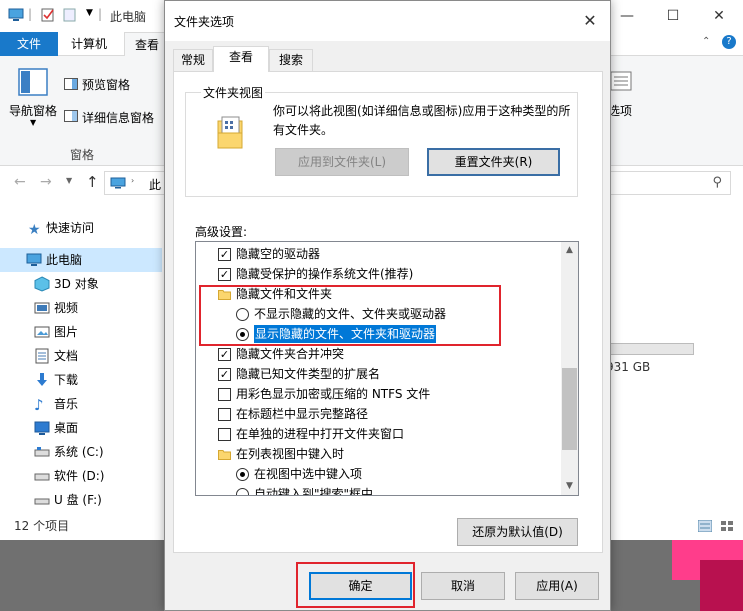  I want to click on video-icon, so click(42, 308).